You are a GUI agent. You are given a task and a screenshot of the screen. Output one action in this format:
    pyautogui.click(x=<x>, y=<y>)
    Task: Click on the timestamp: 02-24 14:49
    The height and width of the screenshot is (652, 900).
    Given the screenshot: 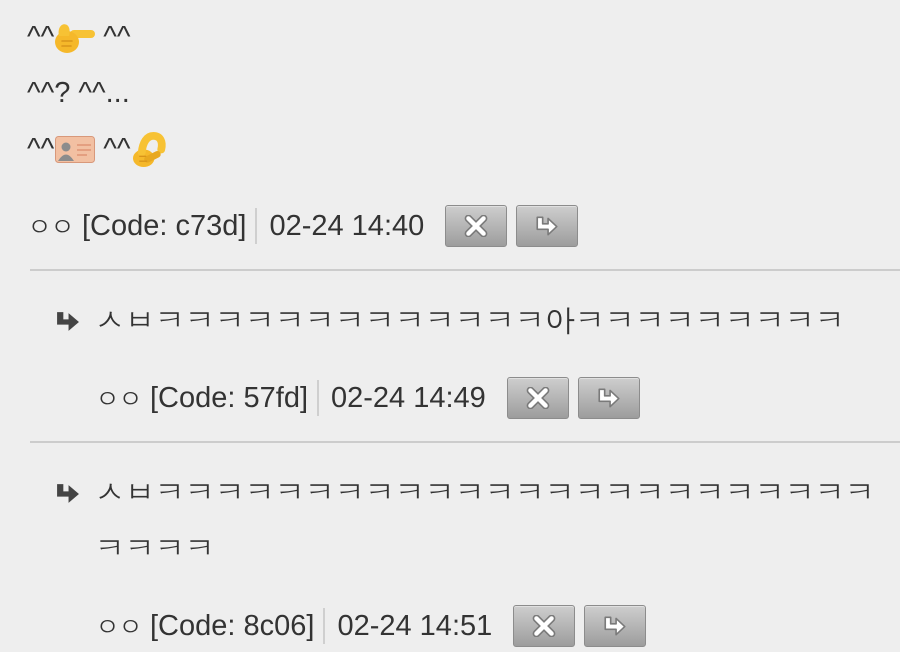 What is the action you would take?
    pyautogui.click(x=408, y=398)
    